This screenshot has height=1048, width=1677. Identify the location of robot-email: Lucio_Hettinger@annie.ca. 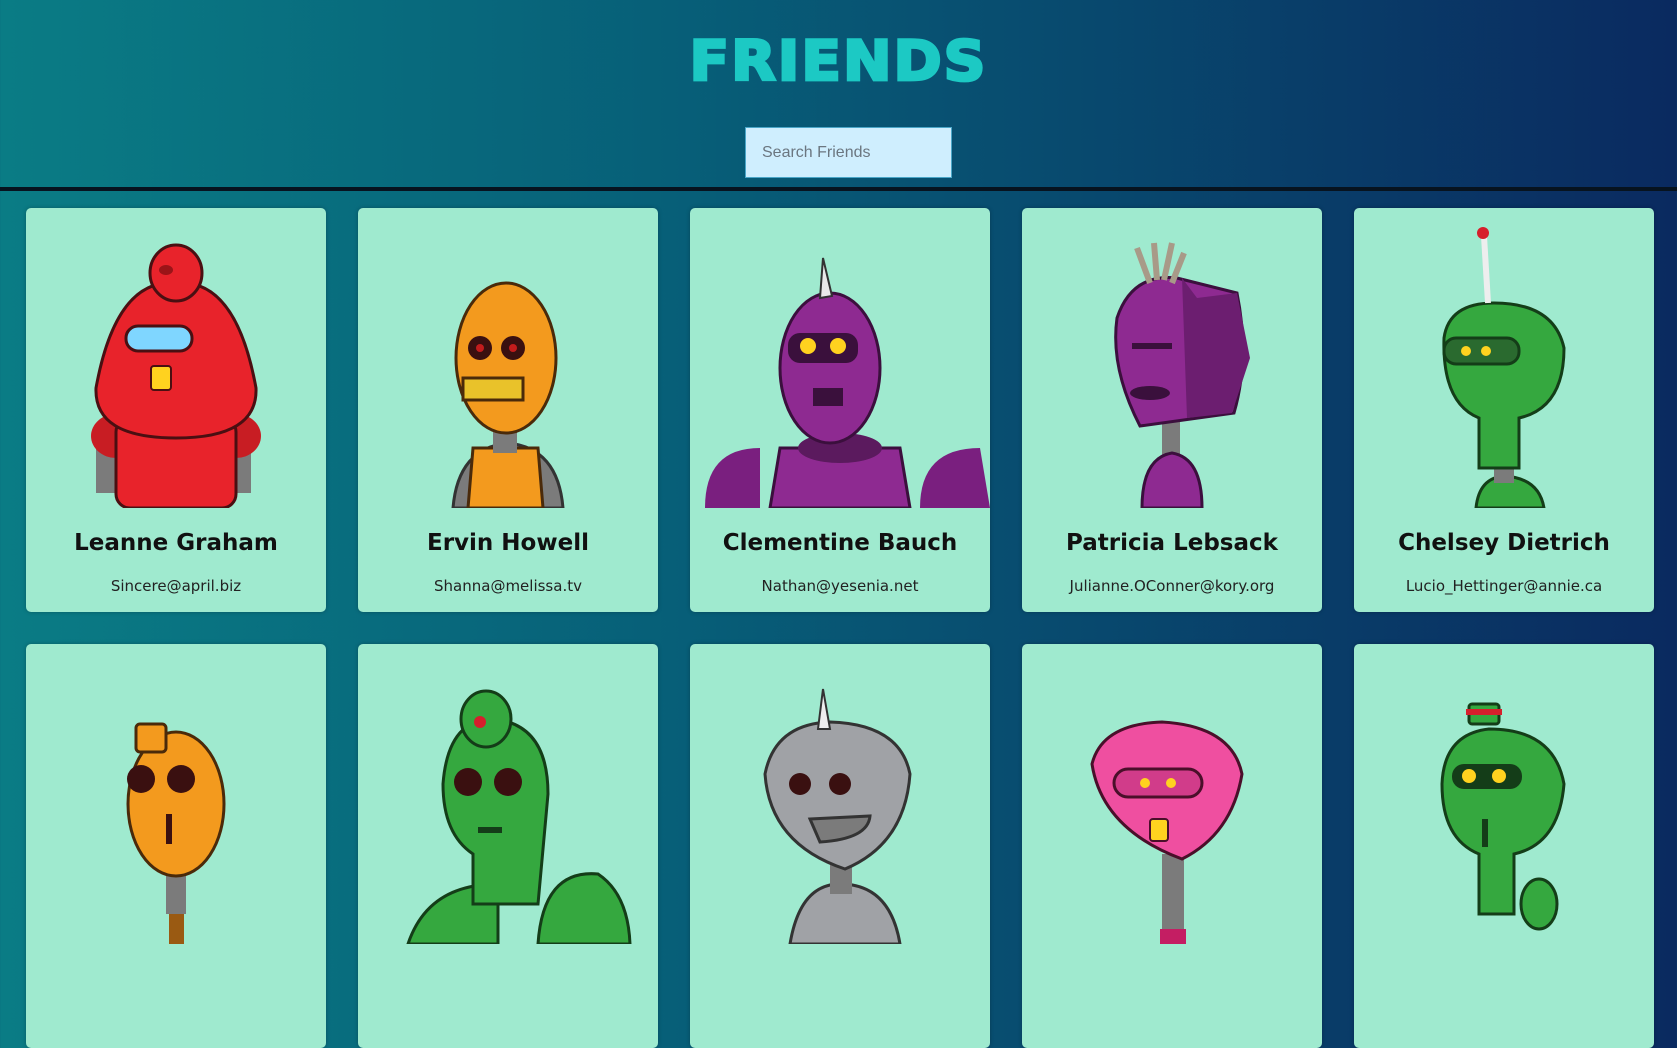
(1504, 586).